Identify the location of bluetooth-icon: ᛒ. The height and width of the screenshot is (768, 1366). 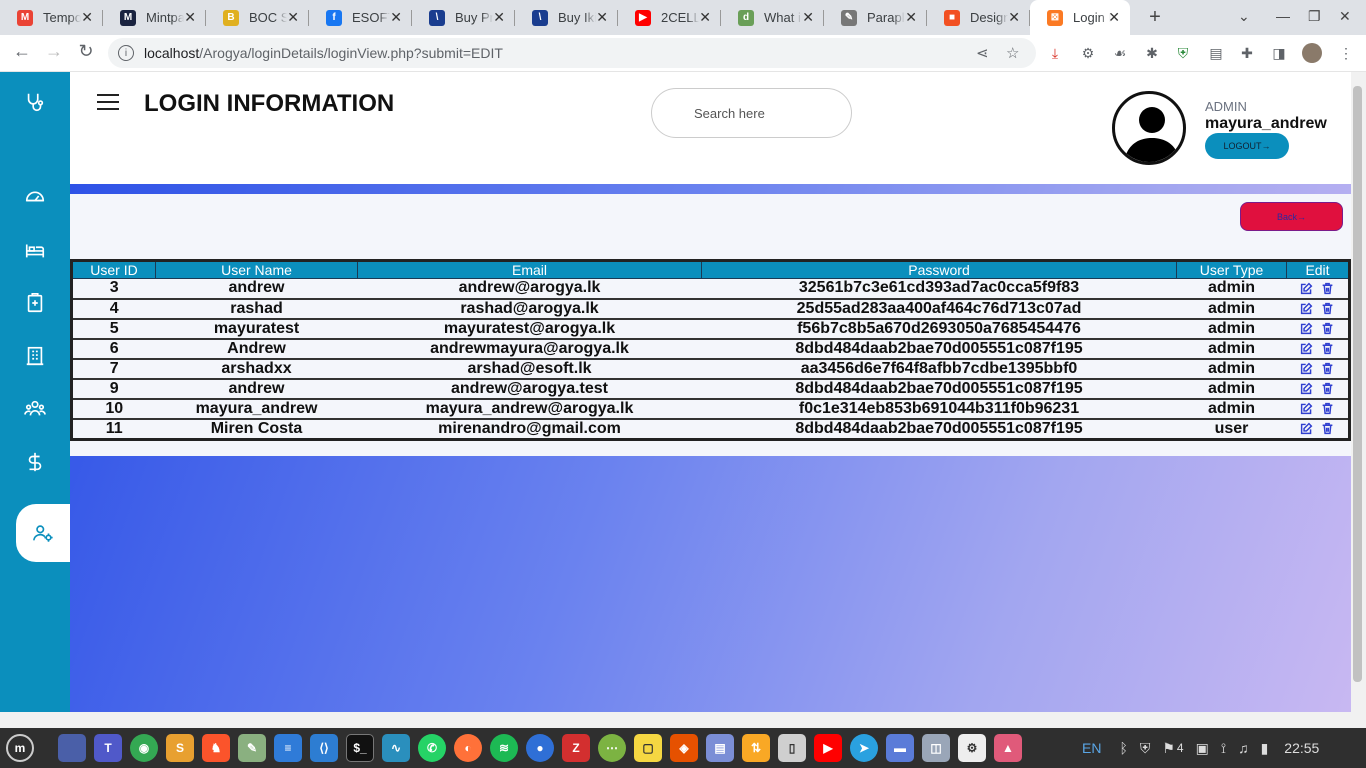
(1123, 748).